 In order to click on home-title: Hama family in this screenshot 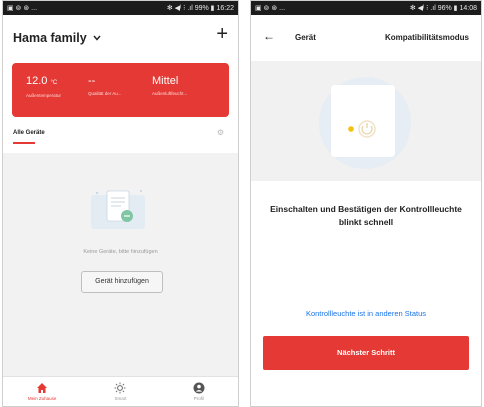, I will do `click(50, 38)`.